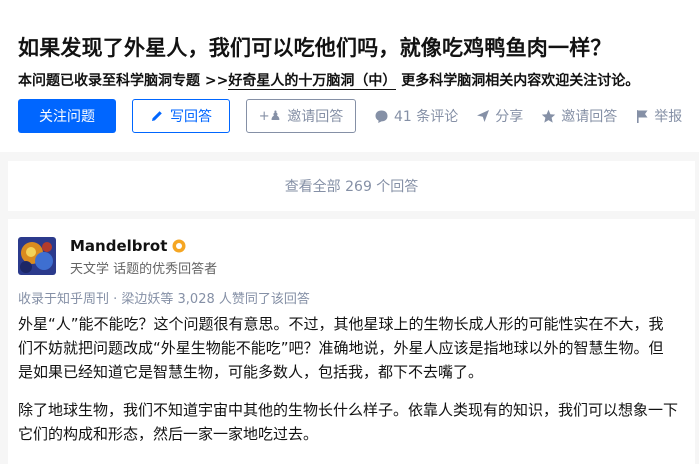 The width and height of the screenshot is (699, 464). Describe the element at coordinates (381, 116) in the screenshot. I see `comment-icon` at that location.